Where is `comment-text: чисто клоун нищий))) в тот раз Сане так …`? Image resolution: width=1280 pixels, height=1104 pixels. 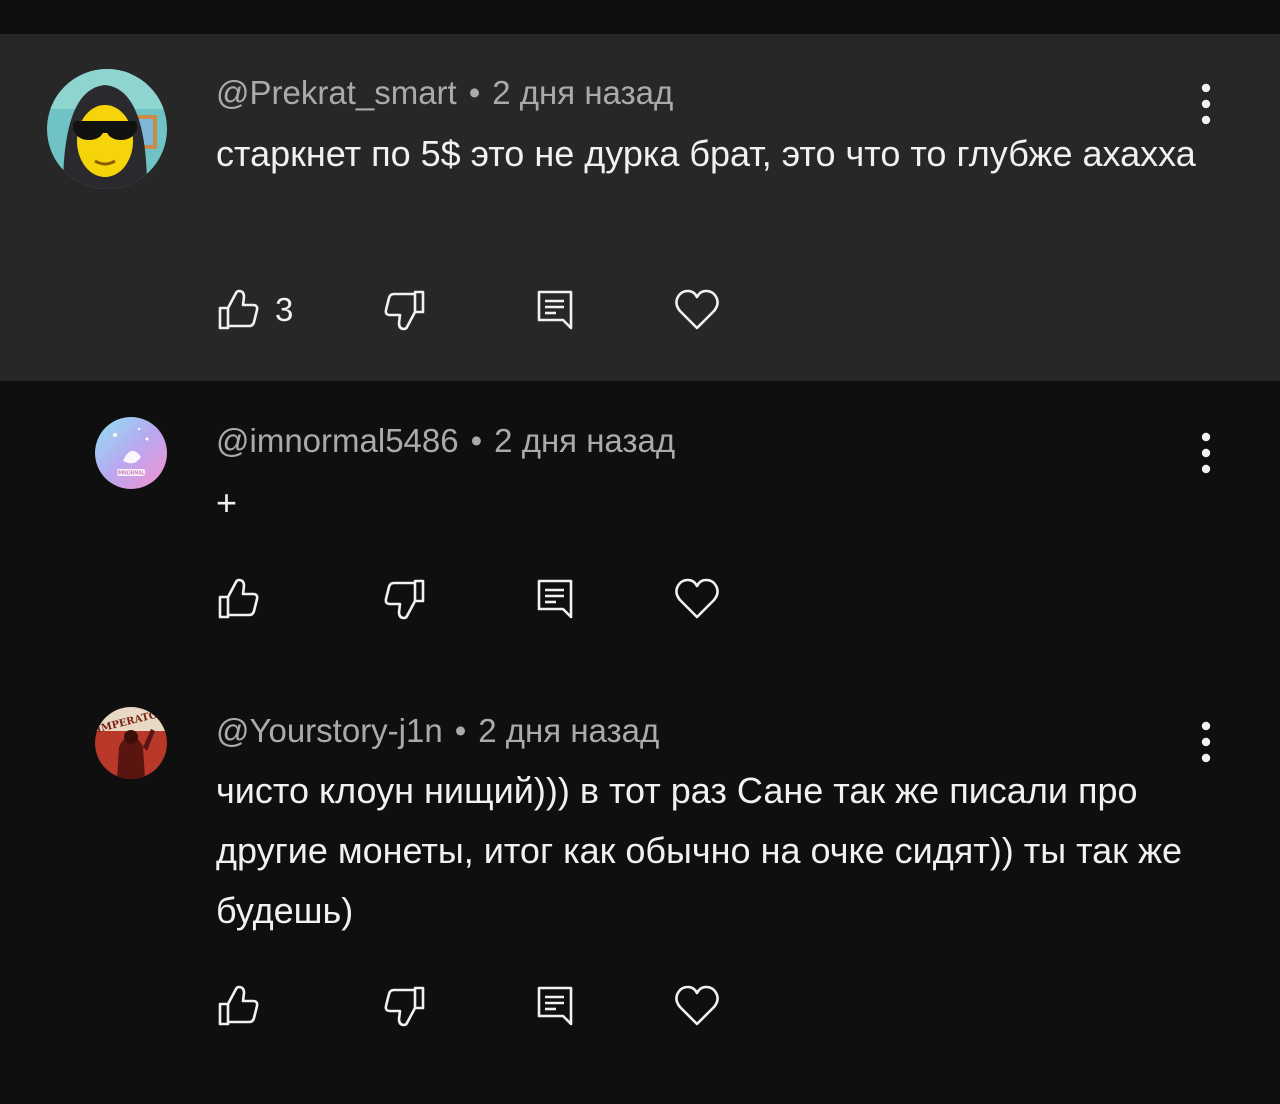 comment-text: чисто клоун нищий))) в тот раз Сане так … is located at coordinates (704, 850).